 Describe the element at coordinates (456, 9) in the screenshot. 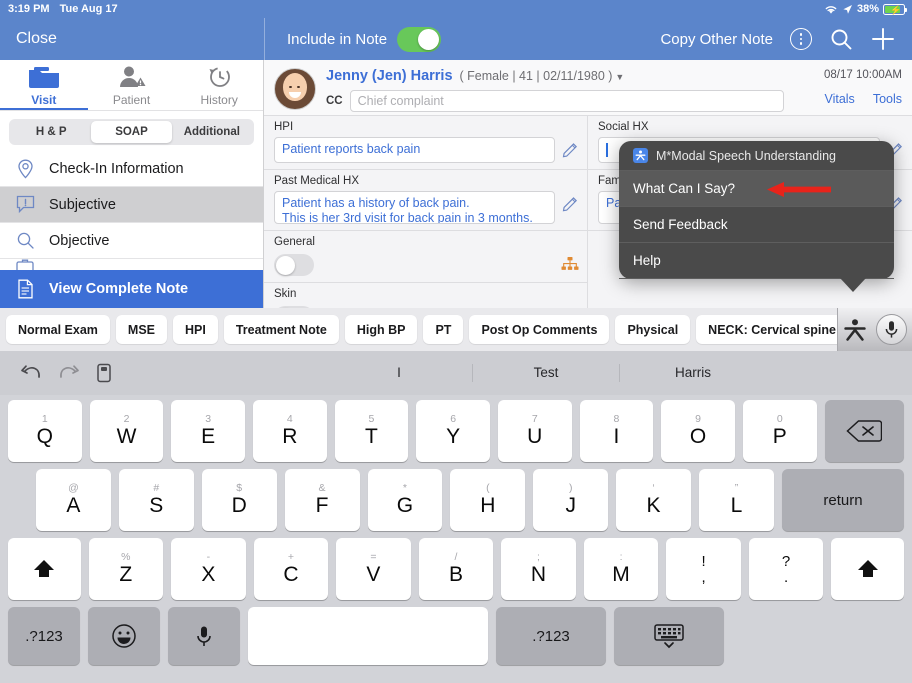

I see `status-bar: 3:19 PM Tue Aug 17 38% ⚡` at that location.